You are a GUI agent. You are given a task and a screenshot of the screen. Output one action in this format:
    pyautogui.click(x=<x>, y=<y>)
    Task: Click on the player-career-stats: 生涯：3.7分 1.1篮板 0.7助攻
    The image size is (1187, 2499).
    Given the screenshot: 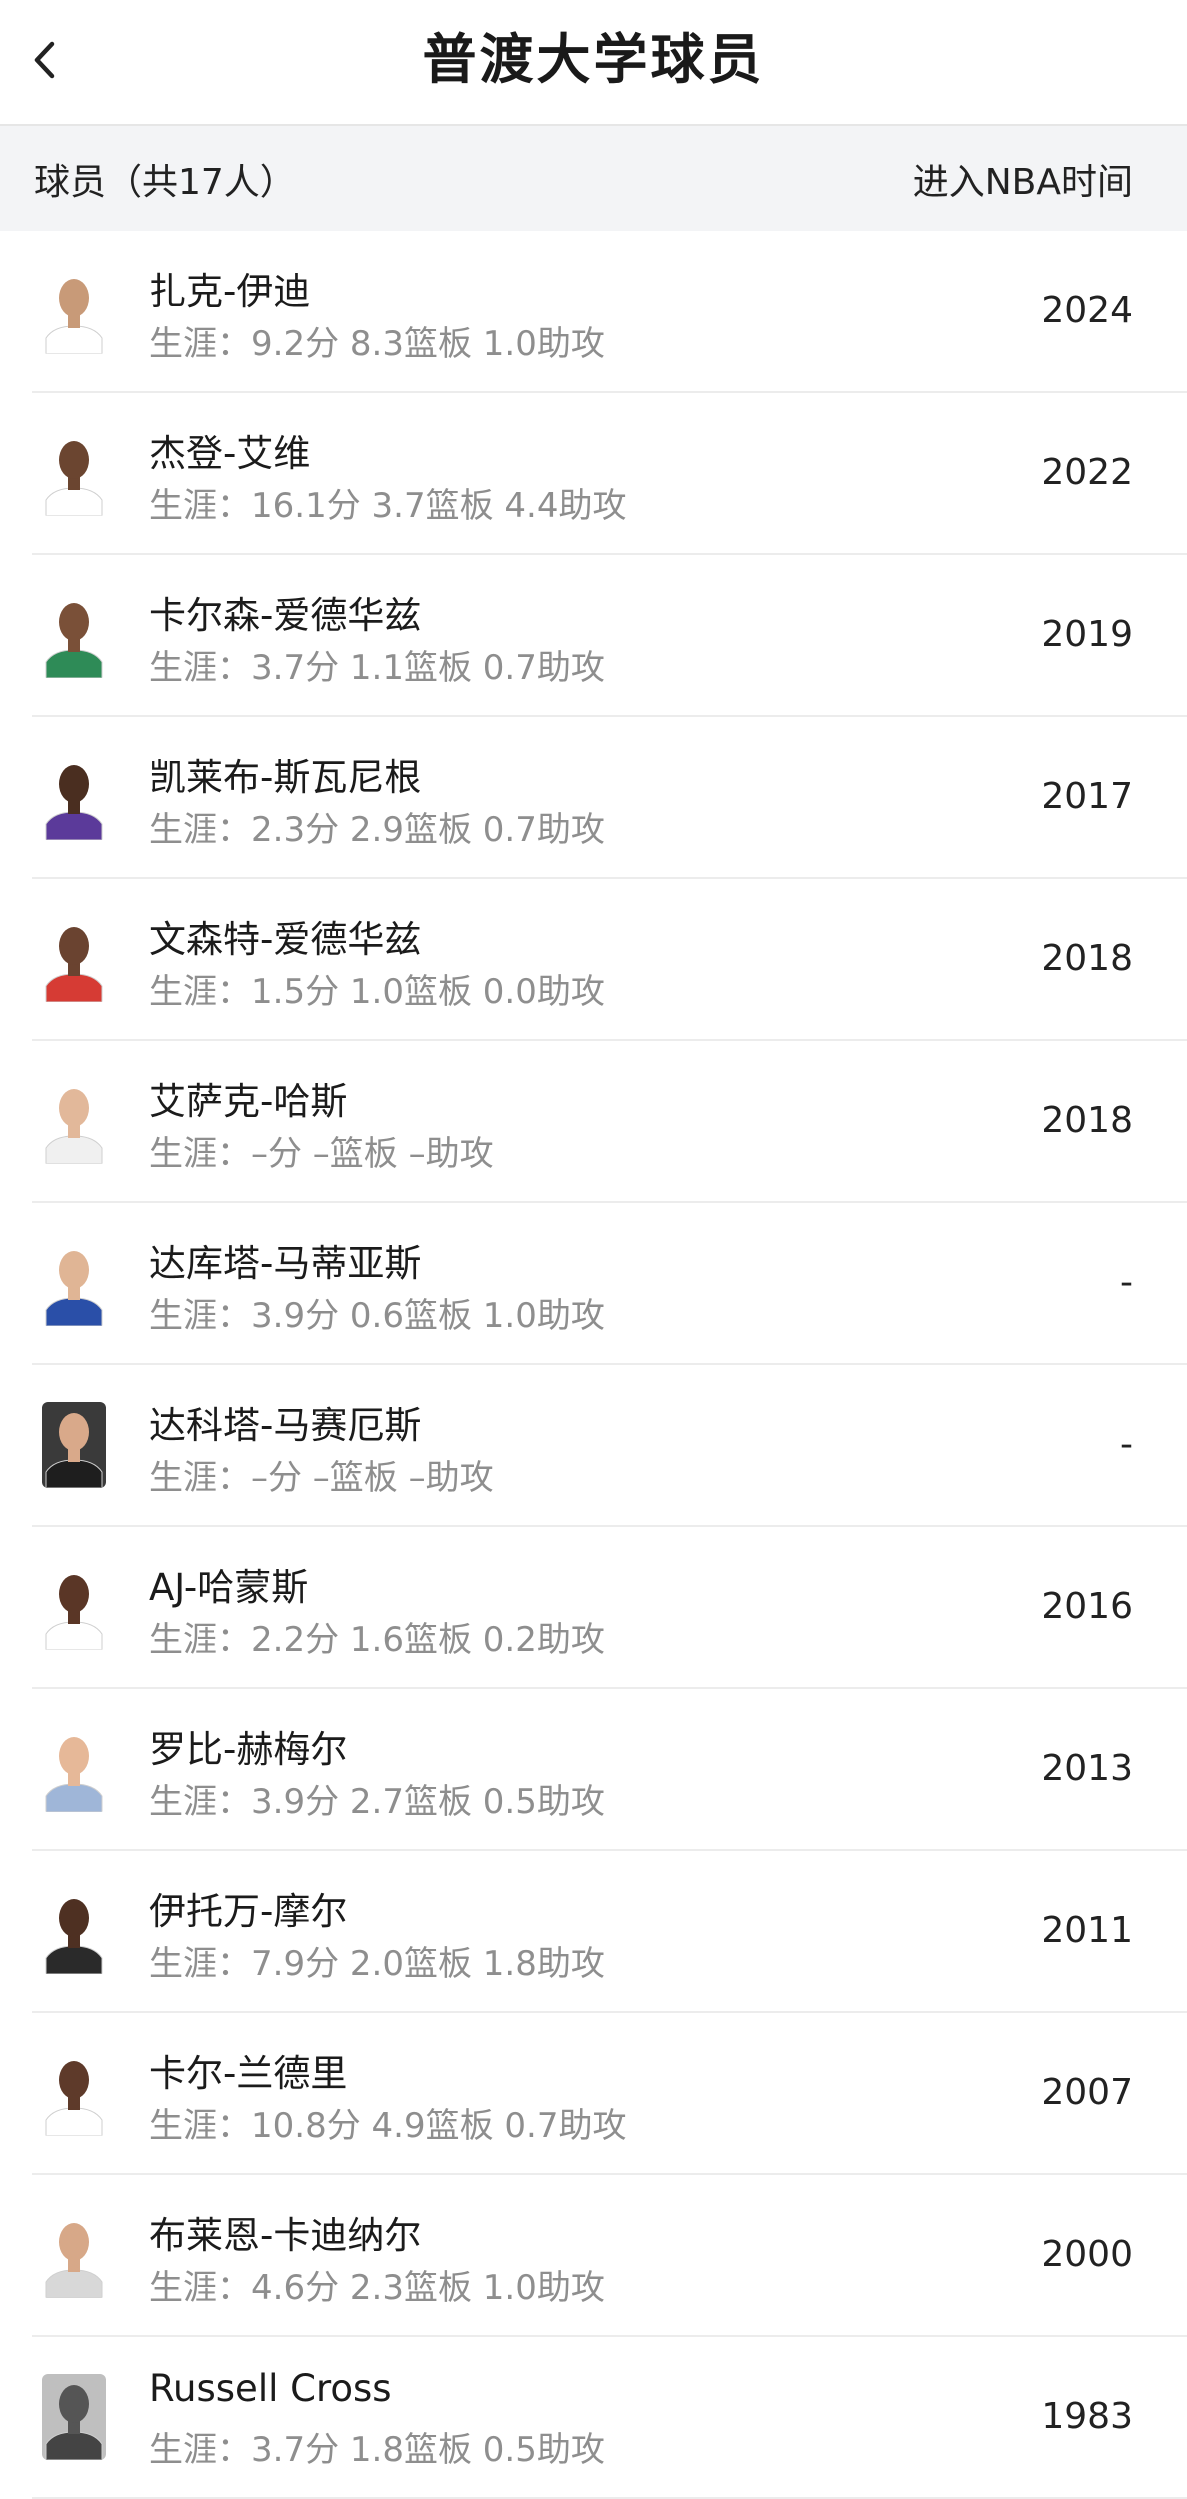 What is the action you would take?
    pyautogui.click(x=377, y=668)
    